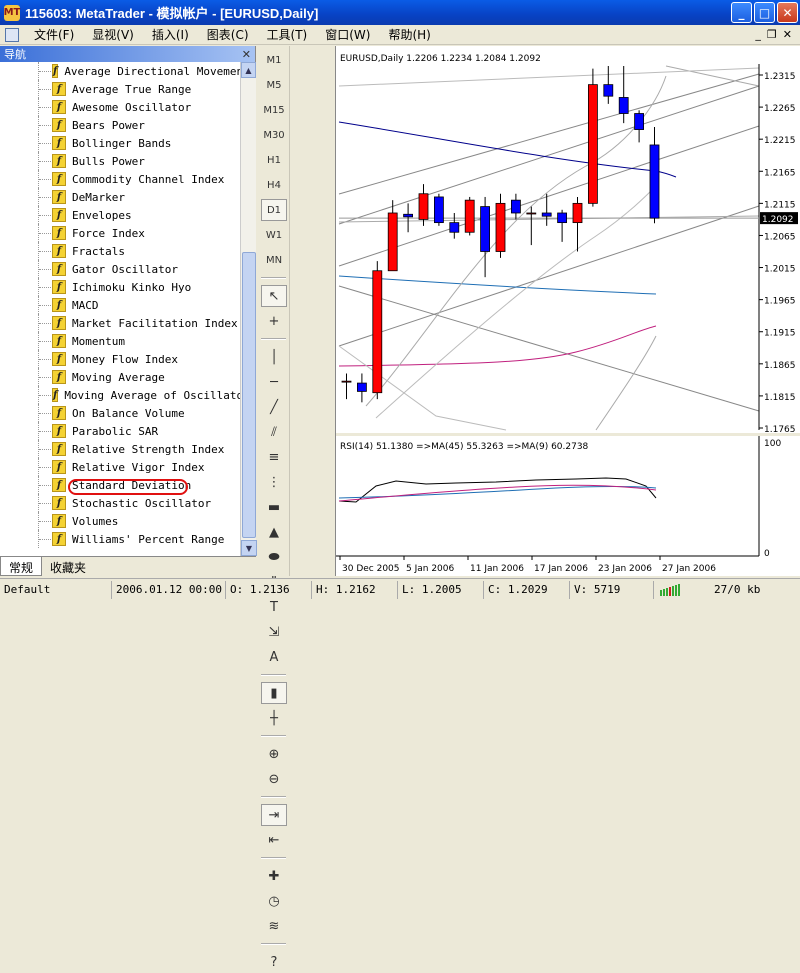 The image size is (800, 973). Describe the element at coordinates (274, 210) in the screenshot. I see `timeframe-d1: D1` at that location.